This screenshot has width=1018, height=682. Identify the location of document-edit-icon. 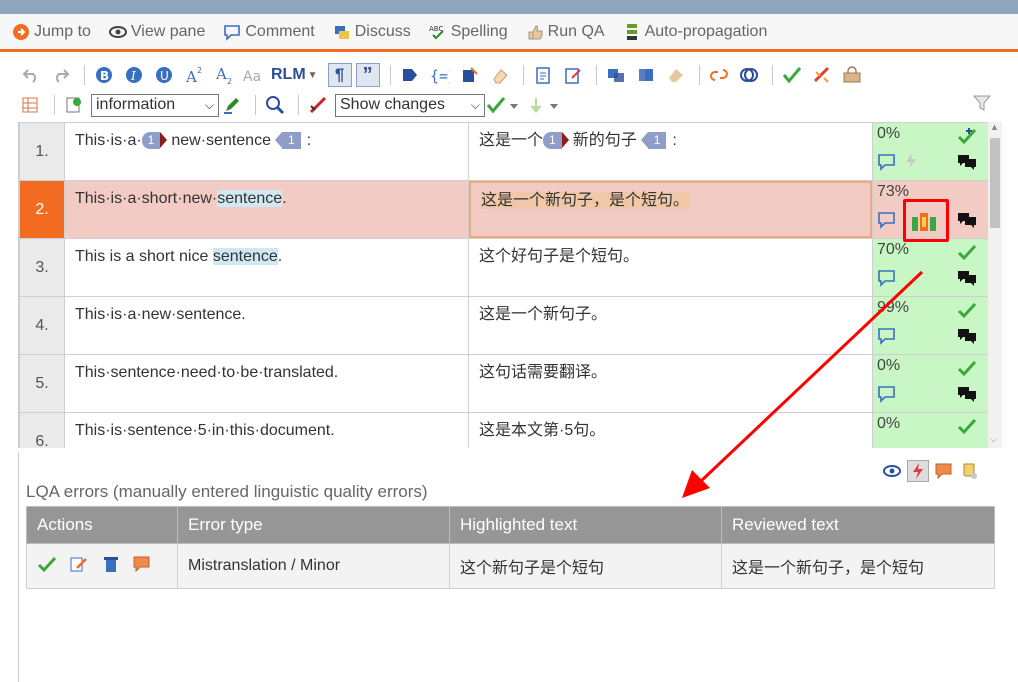
(573, 75).